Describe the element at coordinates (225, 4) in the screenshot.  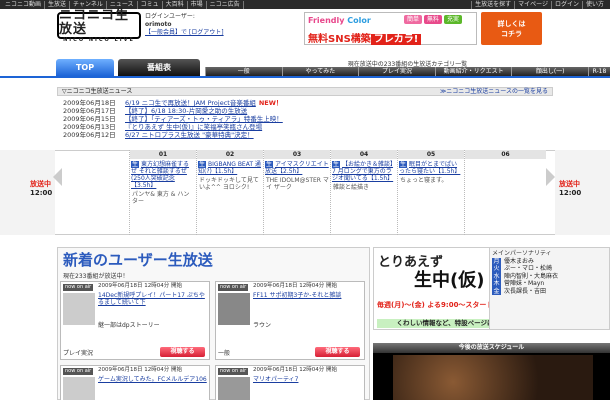
I see `global-nav-item: ニコニ広告` at that location.